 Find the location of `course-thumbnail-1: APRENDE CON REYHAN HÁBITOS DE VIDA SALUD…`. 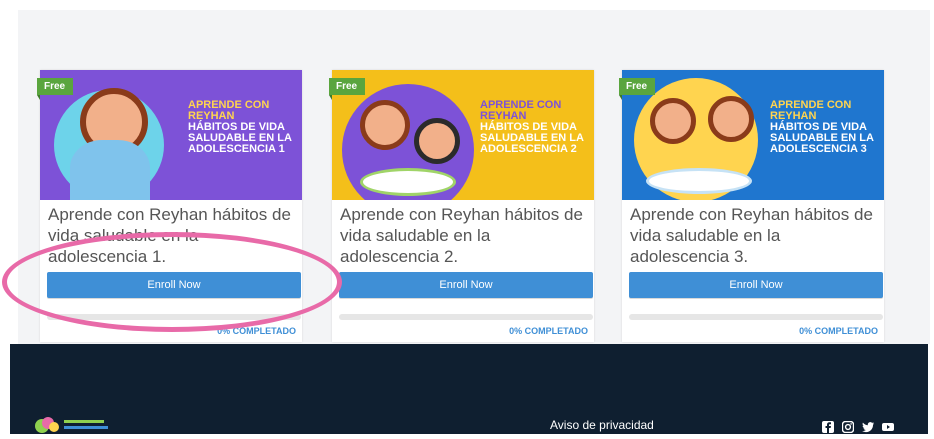

course-thumbnail-1: APRENDE CON REYHAN HÁBITOS DE VIDA SALUD… is located at coordinates (171, 135).